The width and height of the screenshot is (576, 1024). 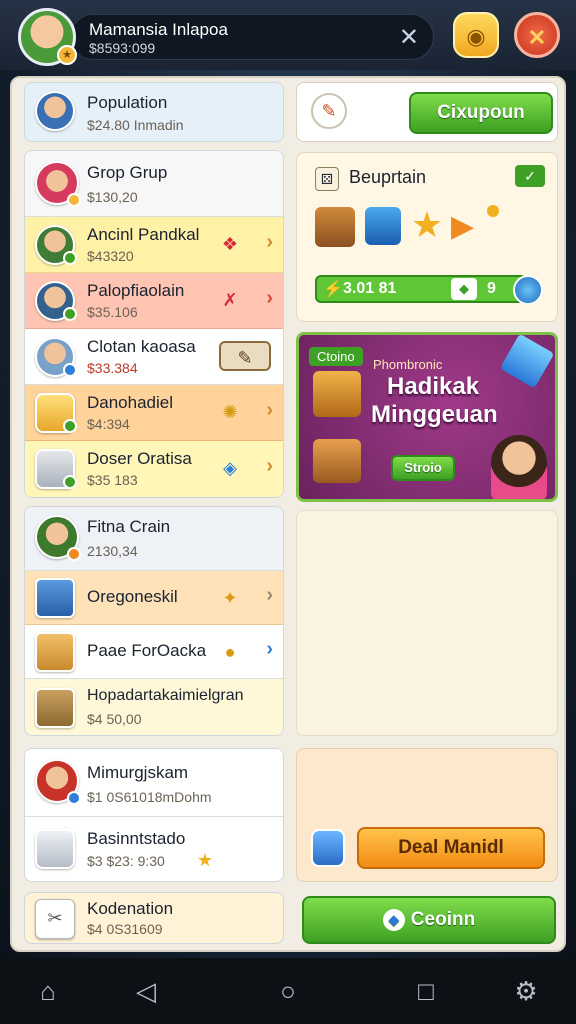 What do you see at coordinates (147, 650) in the screenshot?
I see `list-item-title: Paae ForOacka` at bounding box center [147, 650].